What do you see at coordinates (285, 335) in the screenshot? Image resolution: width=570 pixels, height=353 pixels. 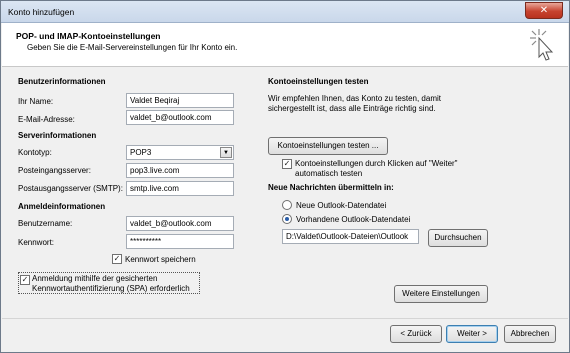 I see `dialog-footer: < Zurück Weiter > Abbrechen` at bounding box center [285, 335].